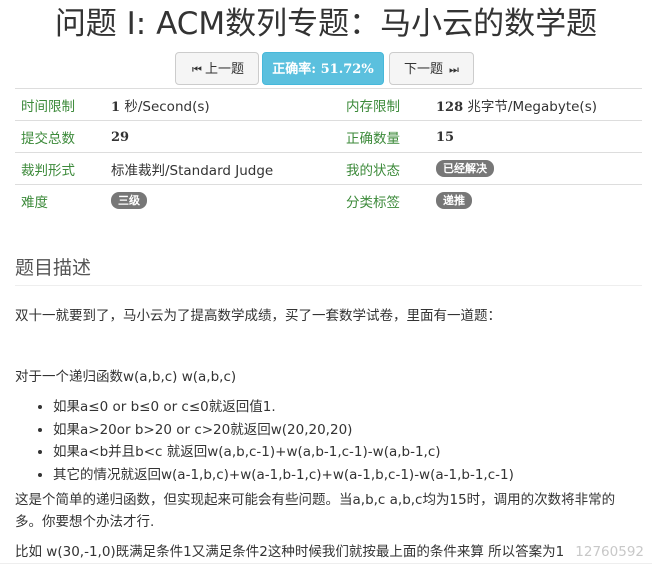  I want to click on info-row: 难度 三级 分类标签 递推, so click(328, 200).